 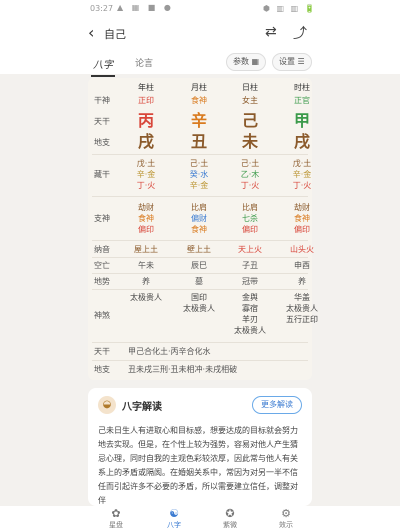 I want to click on canggan-item: 乙·木, so click(x=250, y=174).